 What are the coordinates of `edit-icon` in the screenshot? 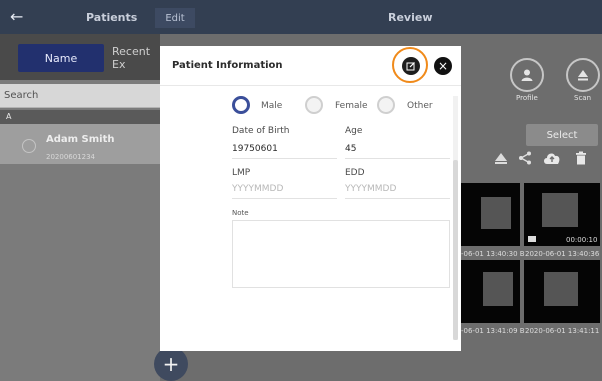 It's located at (410, 66).